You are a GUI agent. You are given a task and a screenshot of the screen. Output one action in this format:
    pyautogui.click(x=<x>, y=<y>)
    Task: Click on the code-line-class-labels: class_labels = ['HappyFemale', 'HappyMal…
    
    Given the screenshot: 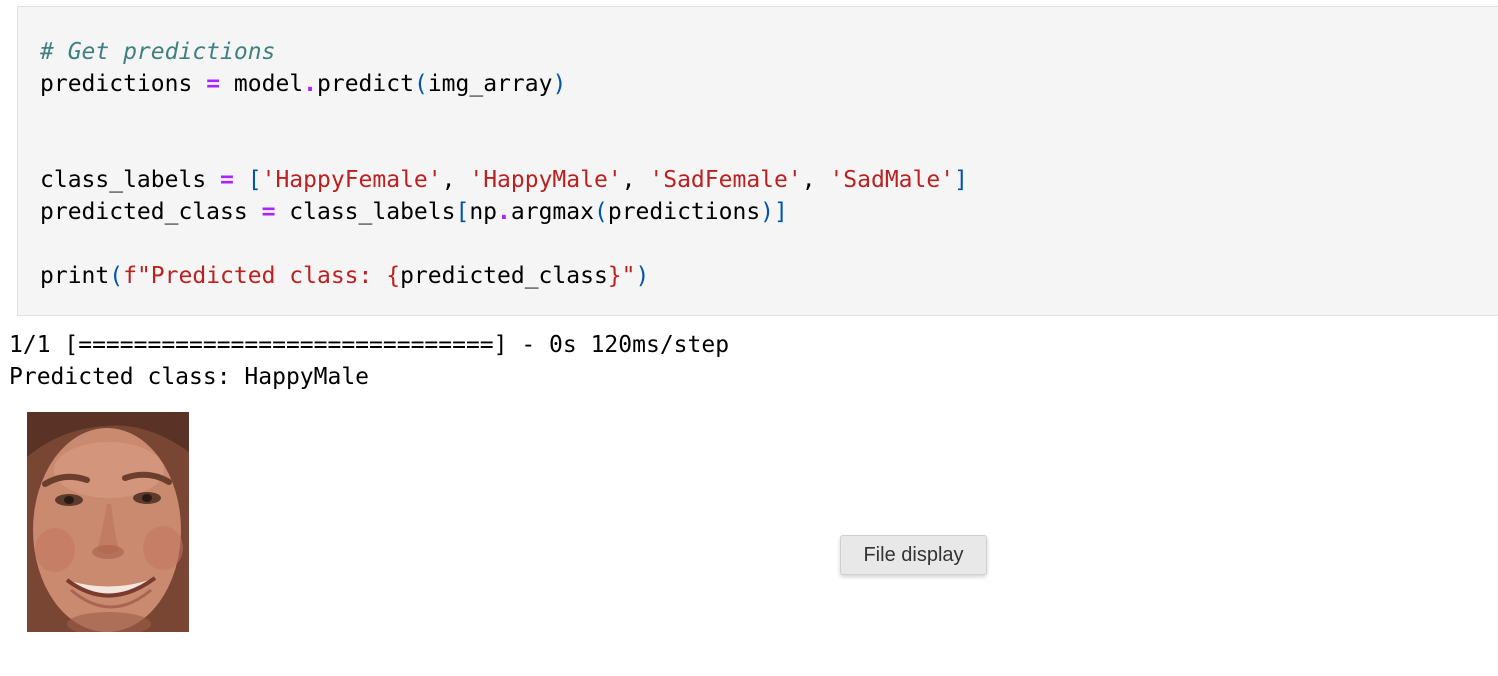 What is the action you would take?
    pyautogui.click(x=504, y=180)
    